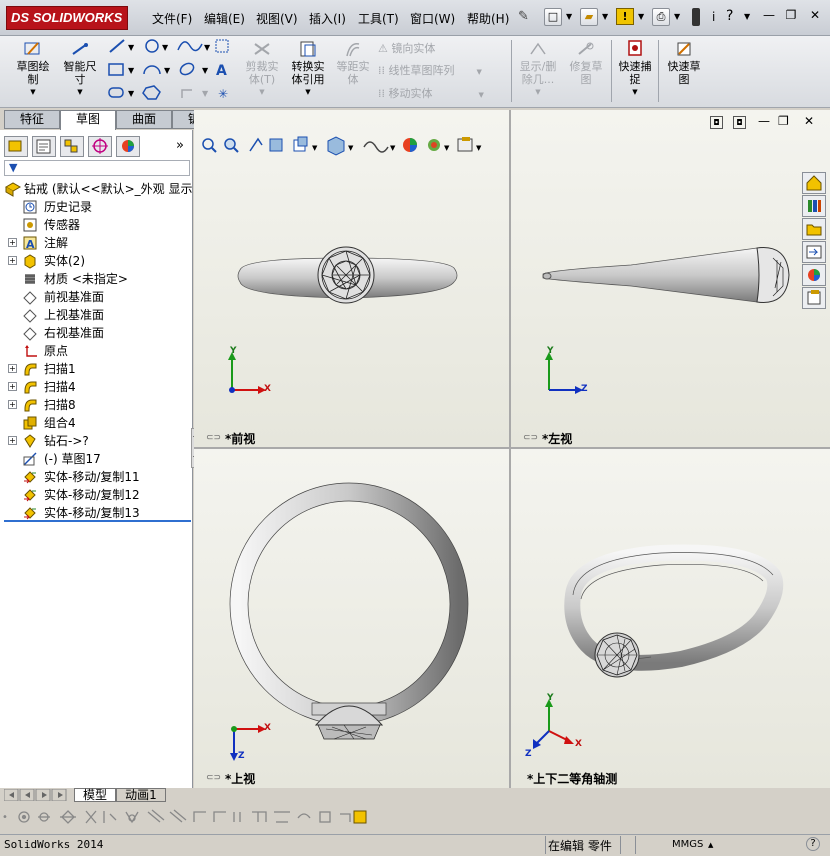  What do you see at coordinates (95, 261) in the screenshot?
I see `tree-item: + 实体(2)` at bounding box center [95, 261].